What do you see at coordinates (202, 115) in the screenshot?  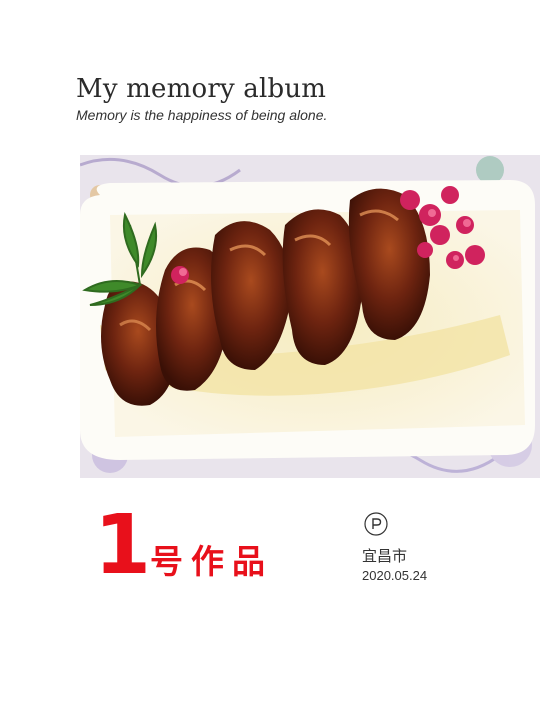 I see `album-subtitle: Memory is the happiness of being alone.` at bounding box center [202, 115].